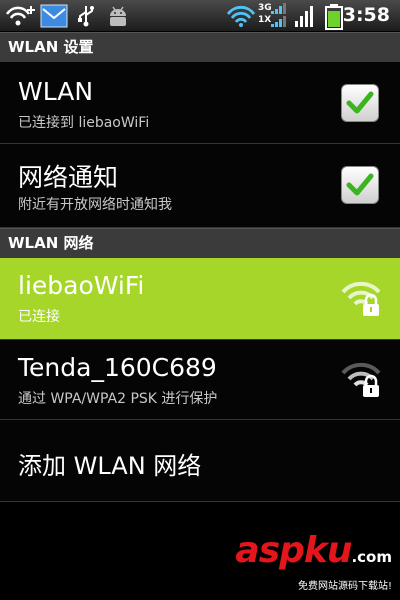 The image size is (400, 600). What do you see at coordinates (366, 15) in the screenshot?
I see `clock: 3:58` at bounding box center [366, 15].